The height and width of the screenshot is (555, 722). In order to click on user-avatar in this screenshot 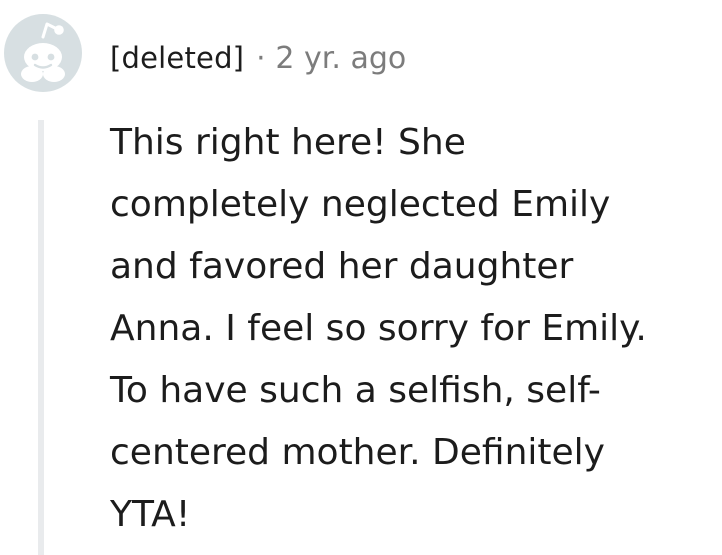, I will do `click(43, 53)`.